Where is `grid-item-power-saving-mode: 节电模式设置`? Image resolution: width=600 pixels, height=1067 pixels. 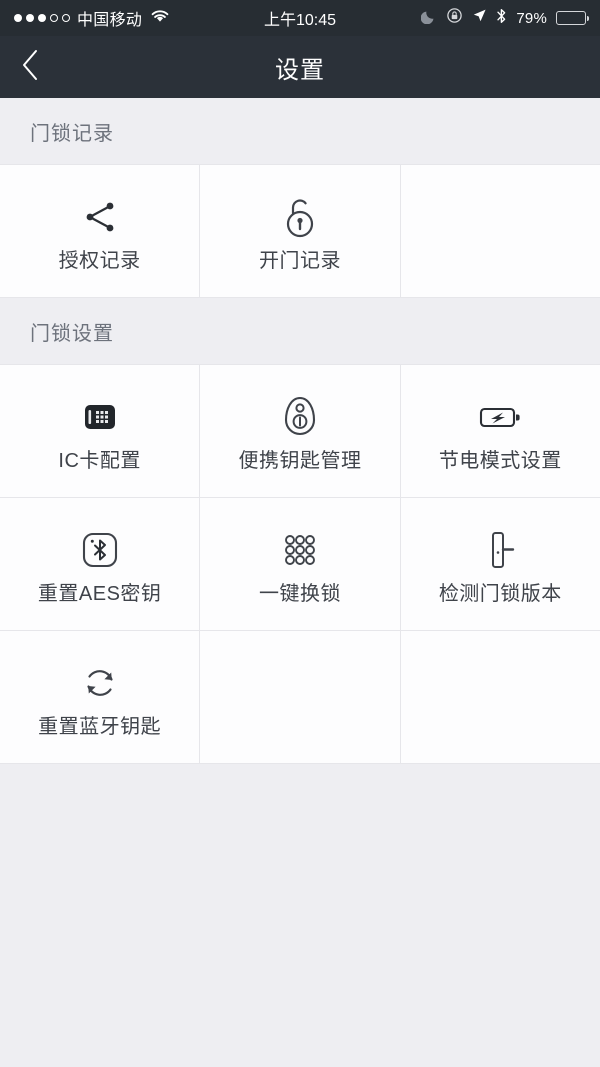 grid-item-power-saving-mode: 节电模式设置 is located at coordinates (500, 431).